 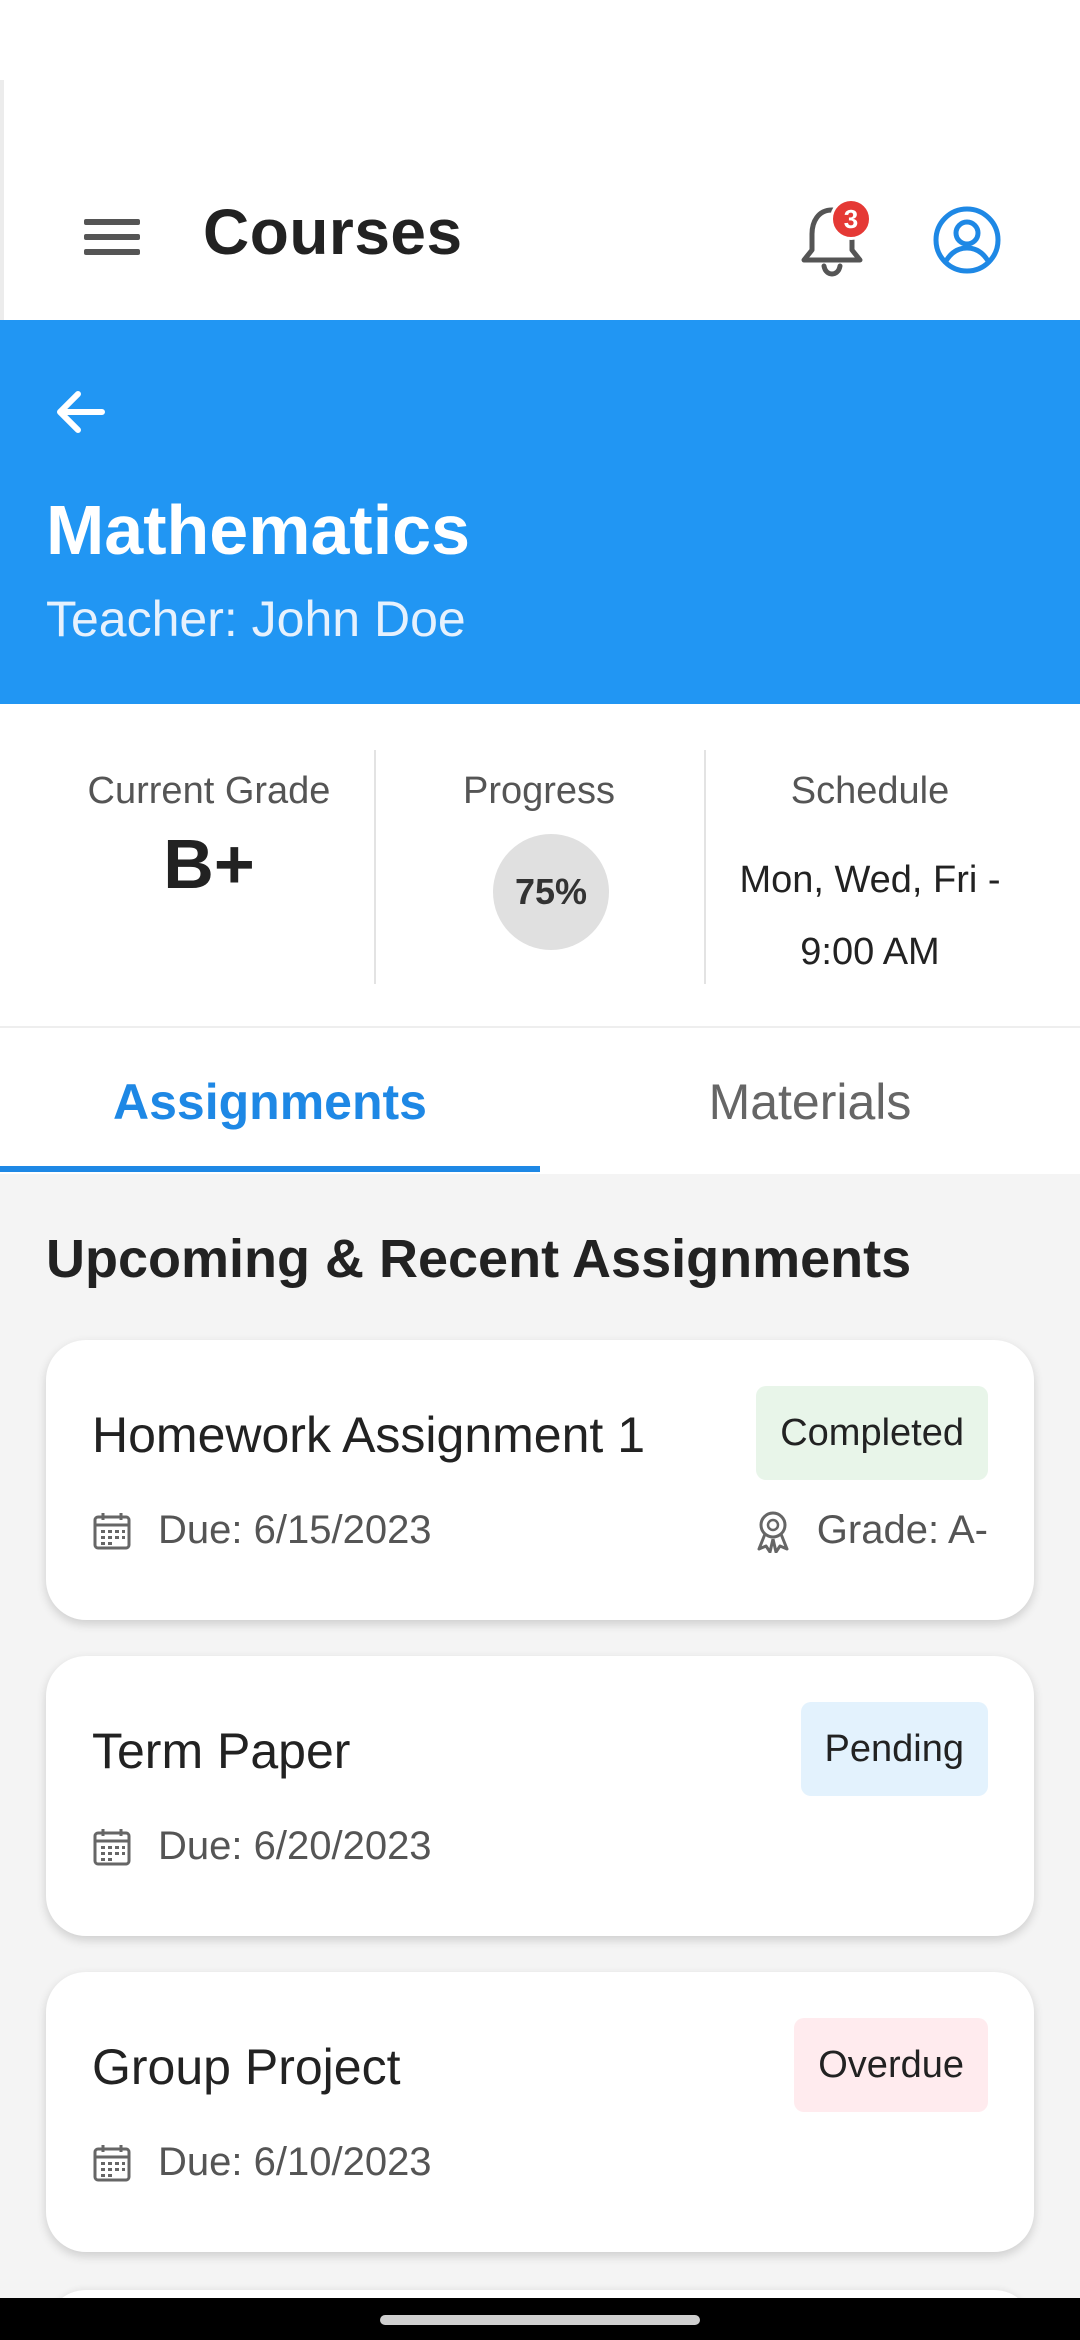 I want to click on due-date: Due: 6/20/2023, so click(x=262, y=1846).